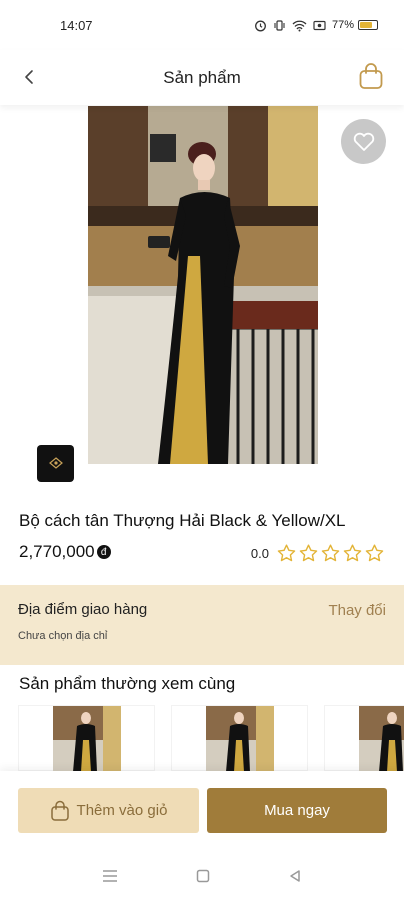 The width and height of the screenshot is (404, 900). I want to click on price-value: 2,770,000, so click(57, 551).